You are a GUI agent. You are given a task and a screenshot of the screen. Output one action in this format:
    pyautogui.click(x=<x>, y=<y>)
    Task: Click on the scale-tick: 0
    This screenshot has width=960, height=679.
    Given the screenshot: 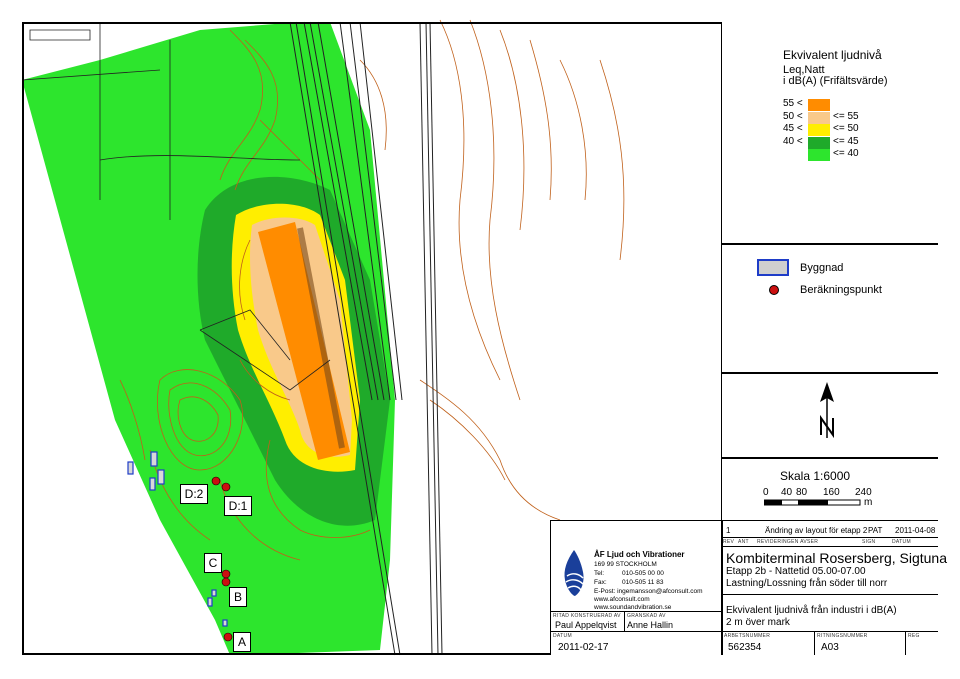 What is the action you would take?
    pyautogui.click(x=766, y=492)
    